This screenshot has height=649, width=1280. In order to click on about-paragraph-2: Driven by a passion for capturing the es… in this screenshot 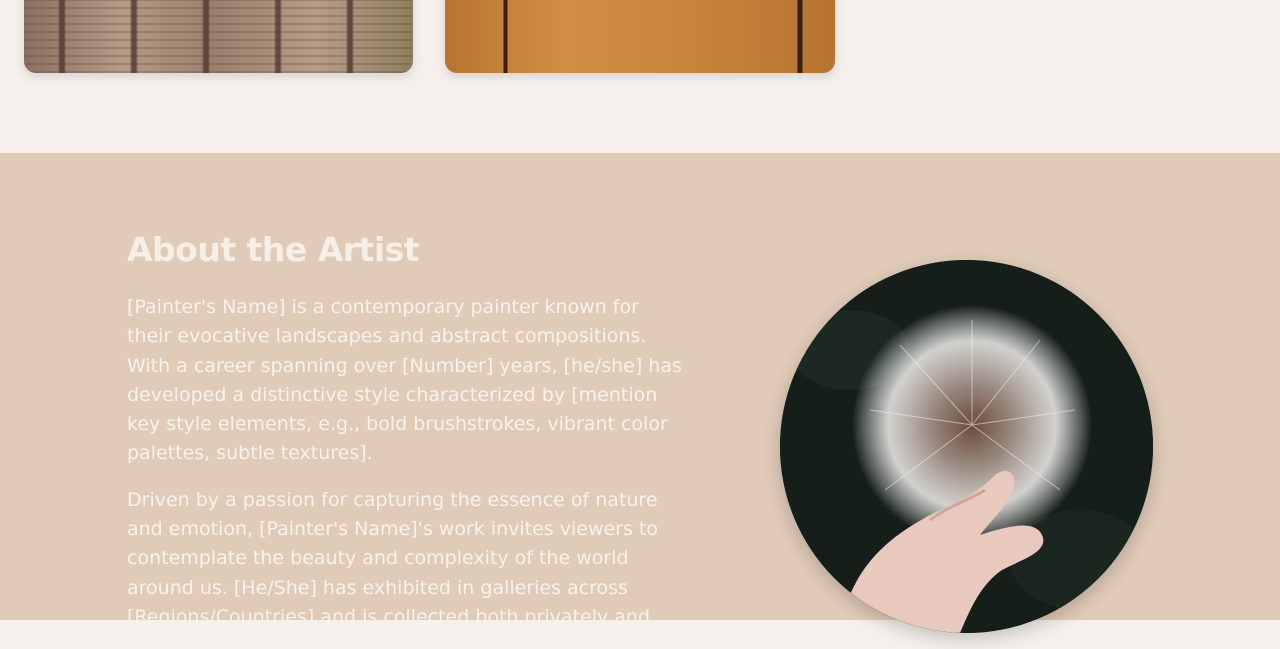, I will do `click(393, 558)`.